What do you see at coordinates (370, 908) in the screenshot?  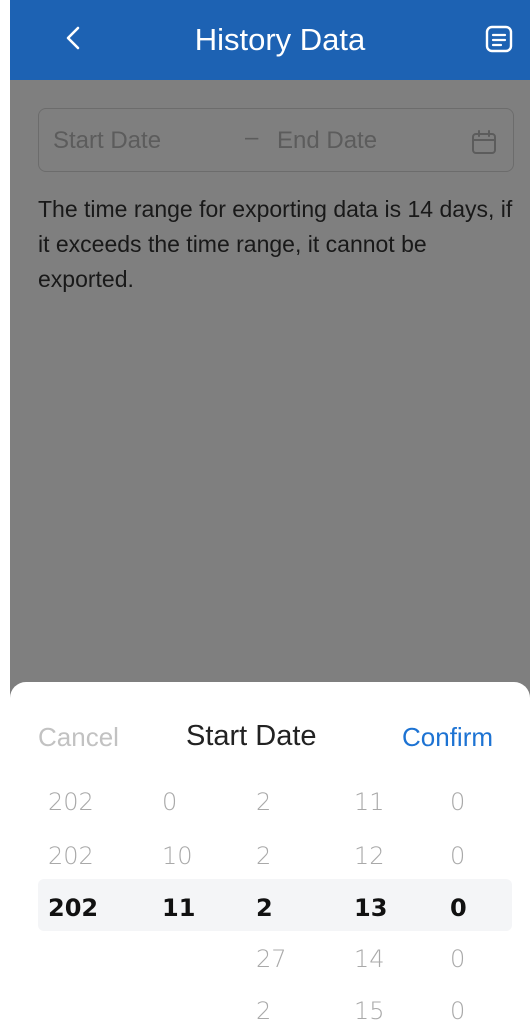 I see `picker-hour-option: 13` at bounding box center [370, 908].